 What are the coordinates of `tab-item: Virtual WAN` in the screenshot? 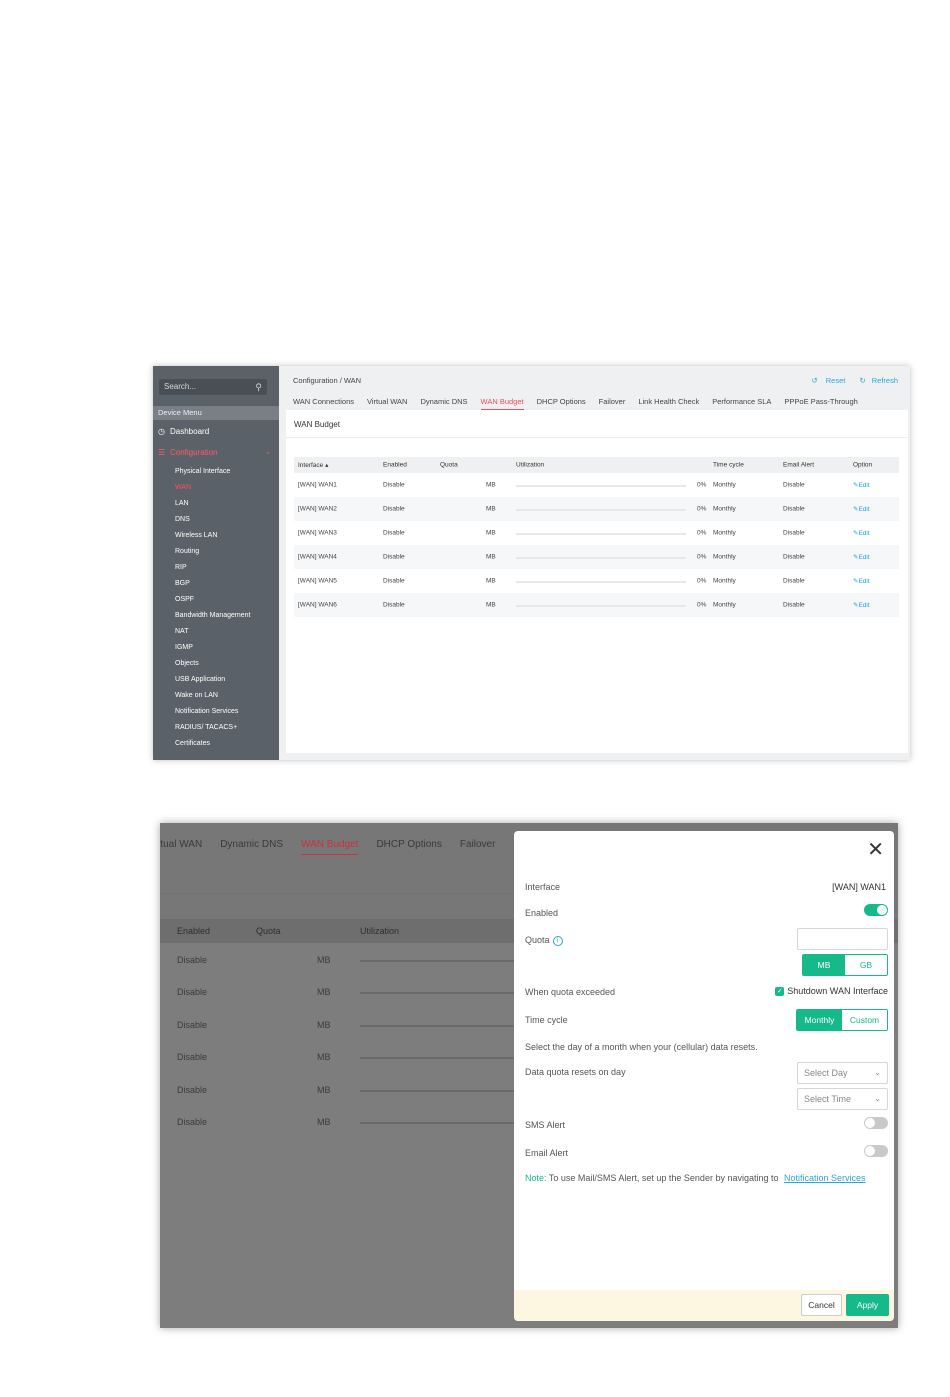 It's located at (387, 403).